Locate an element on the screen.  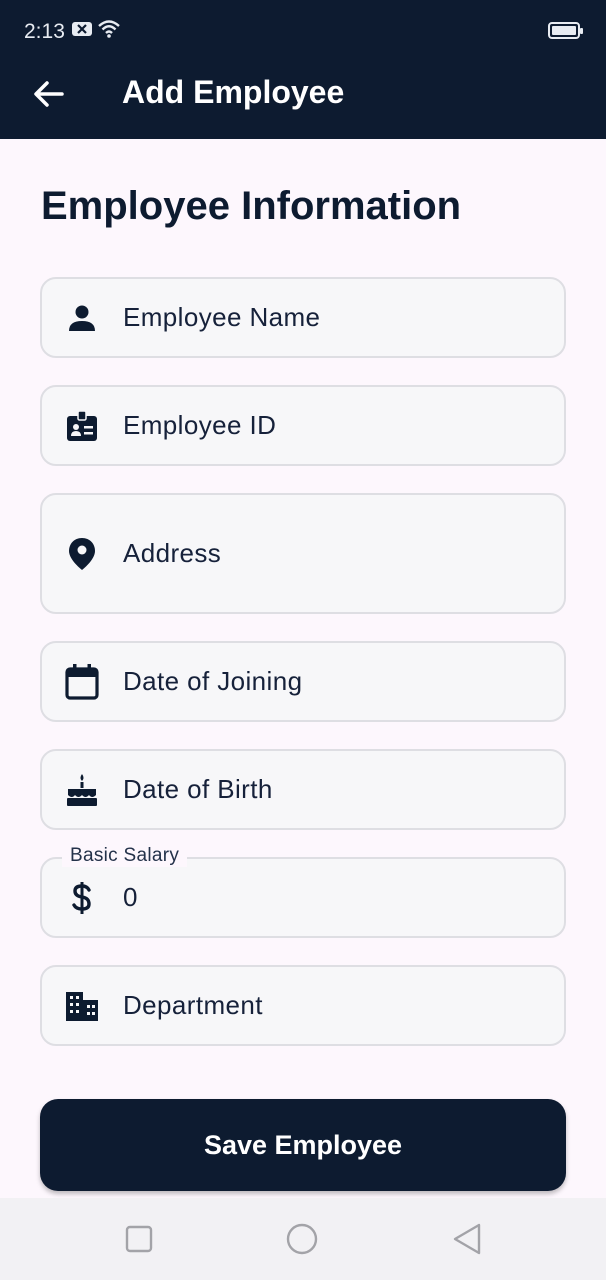
address-field: Address is located at coordinates (303, 553).